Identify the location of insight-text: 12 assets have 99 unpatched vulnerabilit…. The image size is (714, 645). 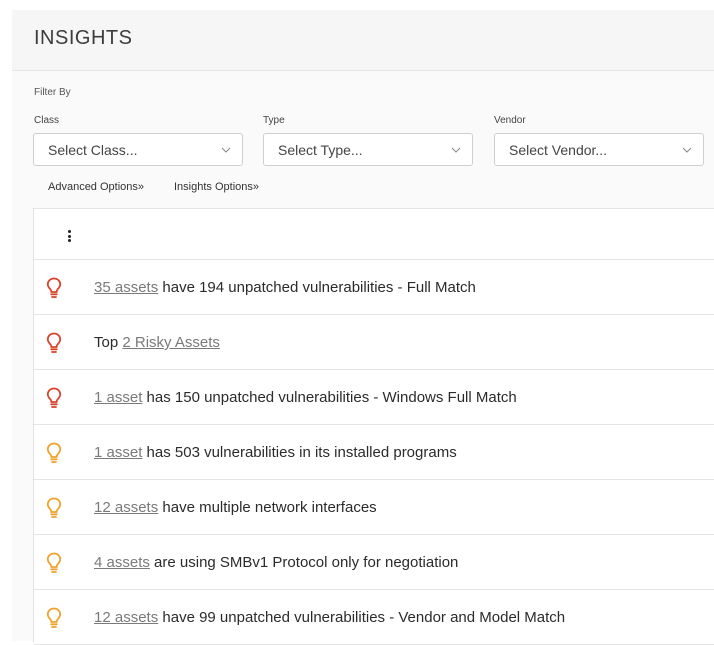
(329, 617).